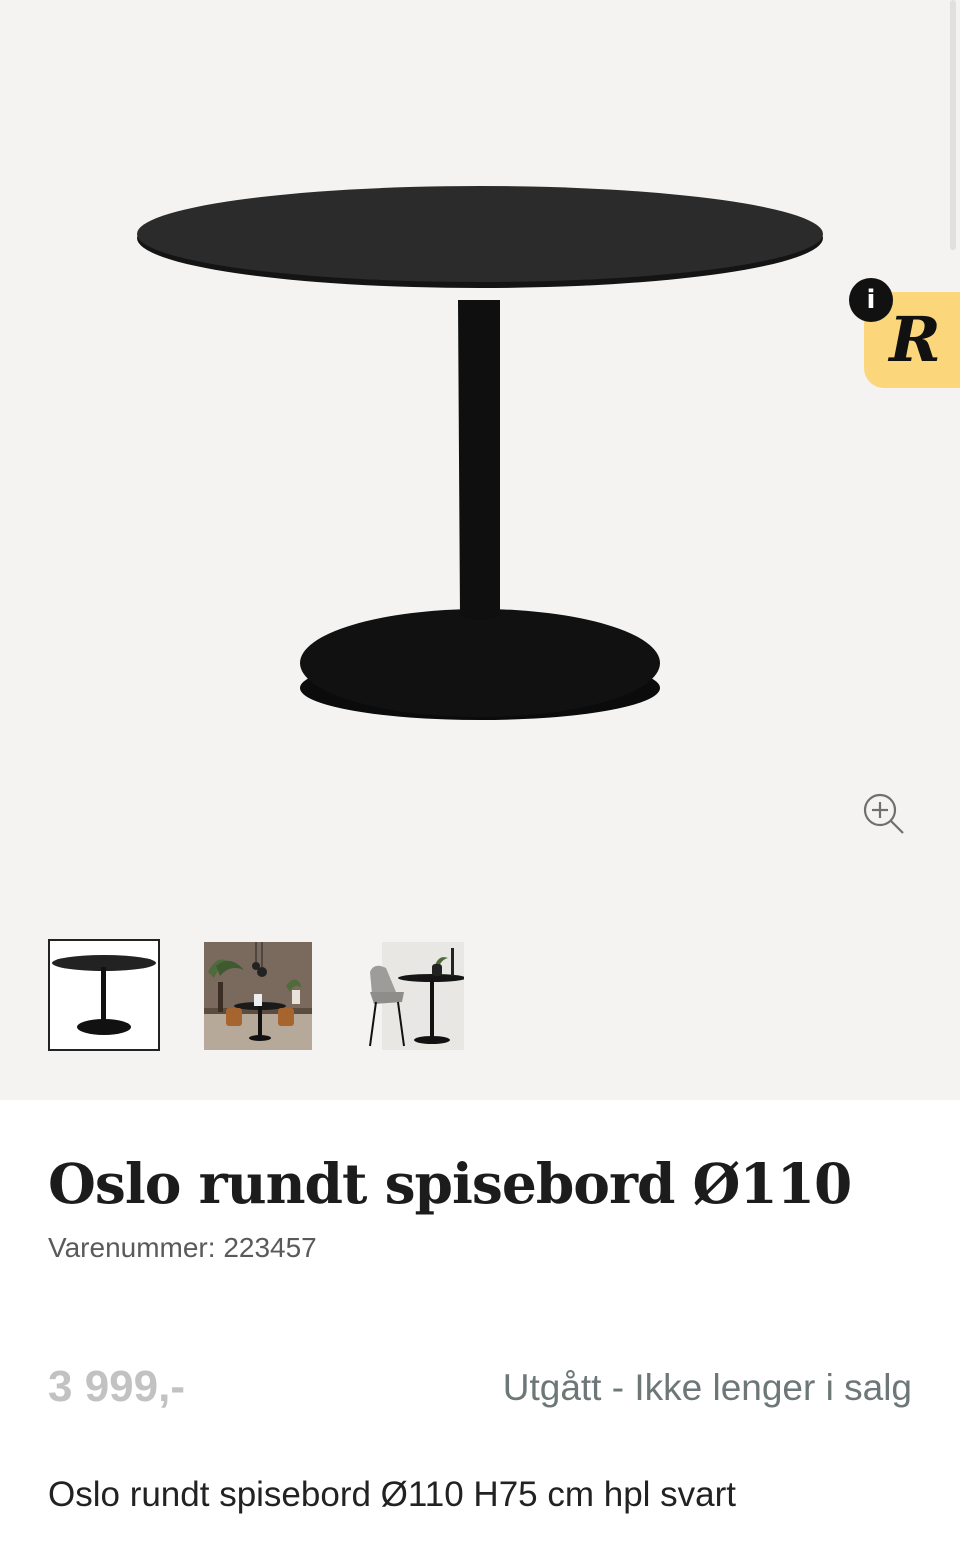  Describe the element at coordinates (116, 1386) in the screenshot. I see `product-price: 3 999,-` at that location.